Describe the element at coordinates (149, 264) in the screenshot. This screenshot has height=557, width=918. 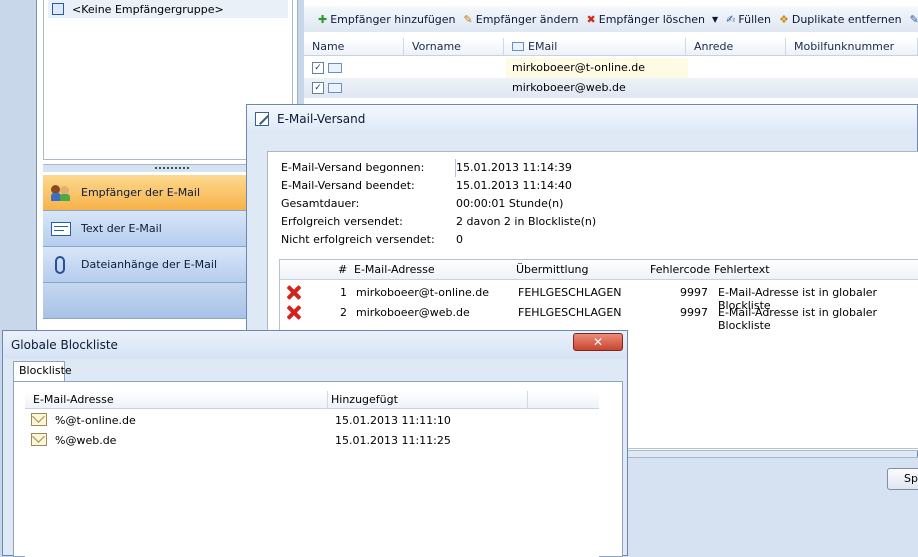
I see `nav-attachments-label: Dateianhänge der E-Mail` at that location.